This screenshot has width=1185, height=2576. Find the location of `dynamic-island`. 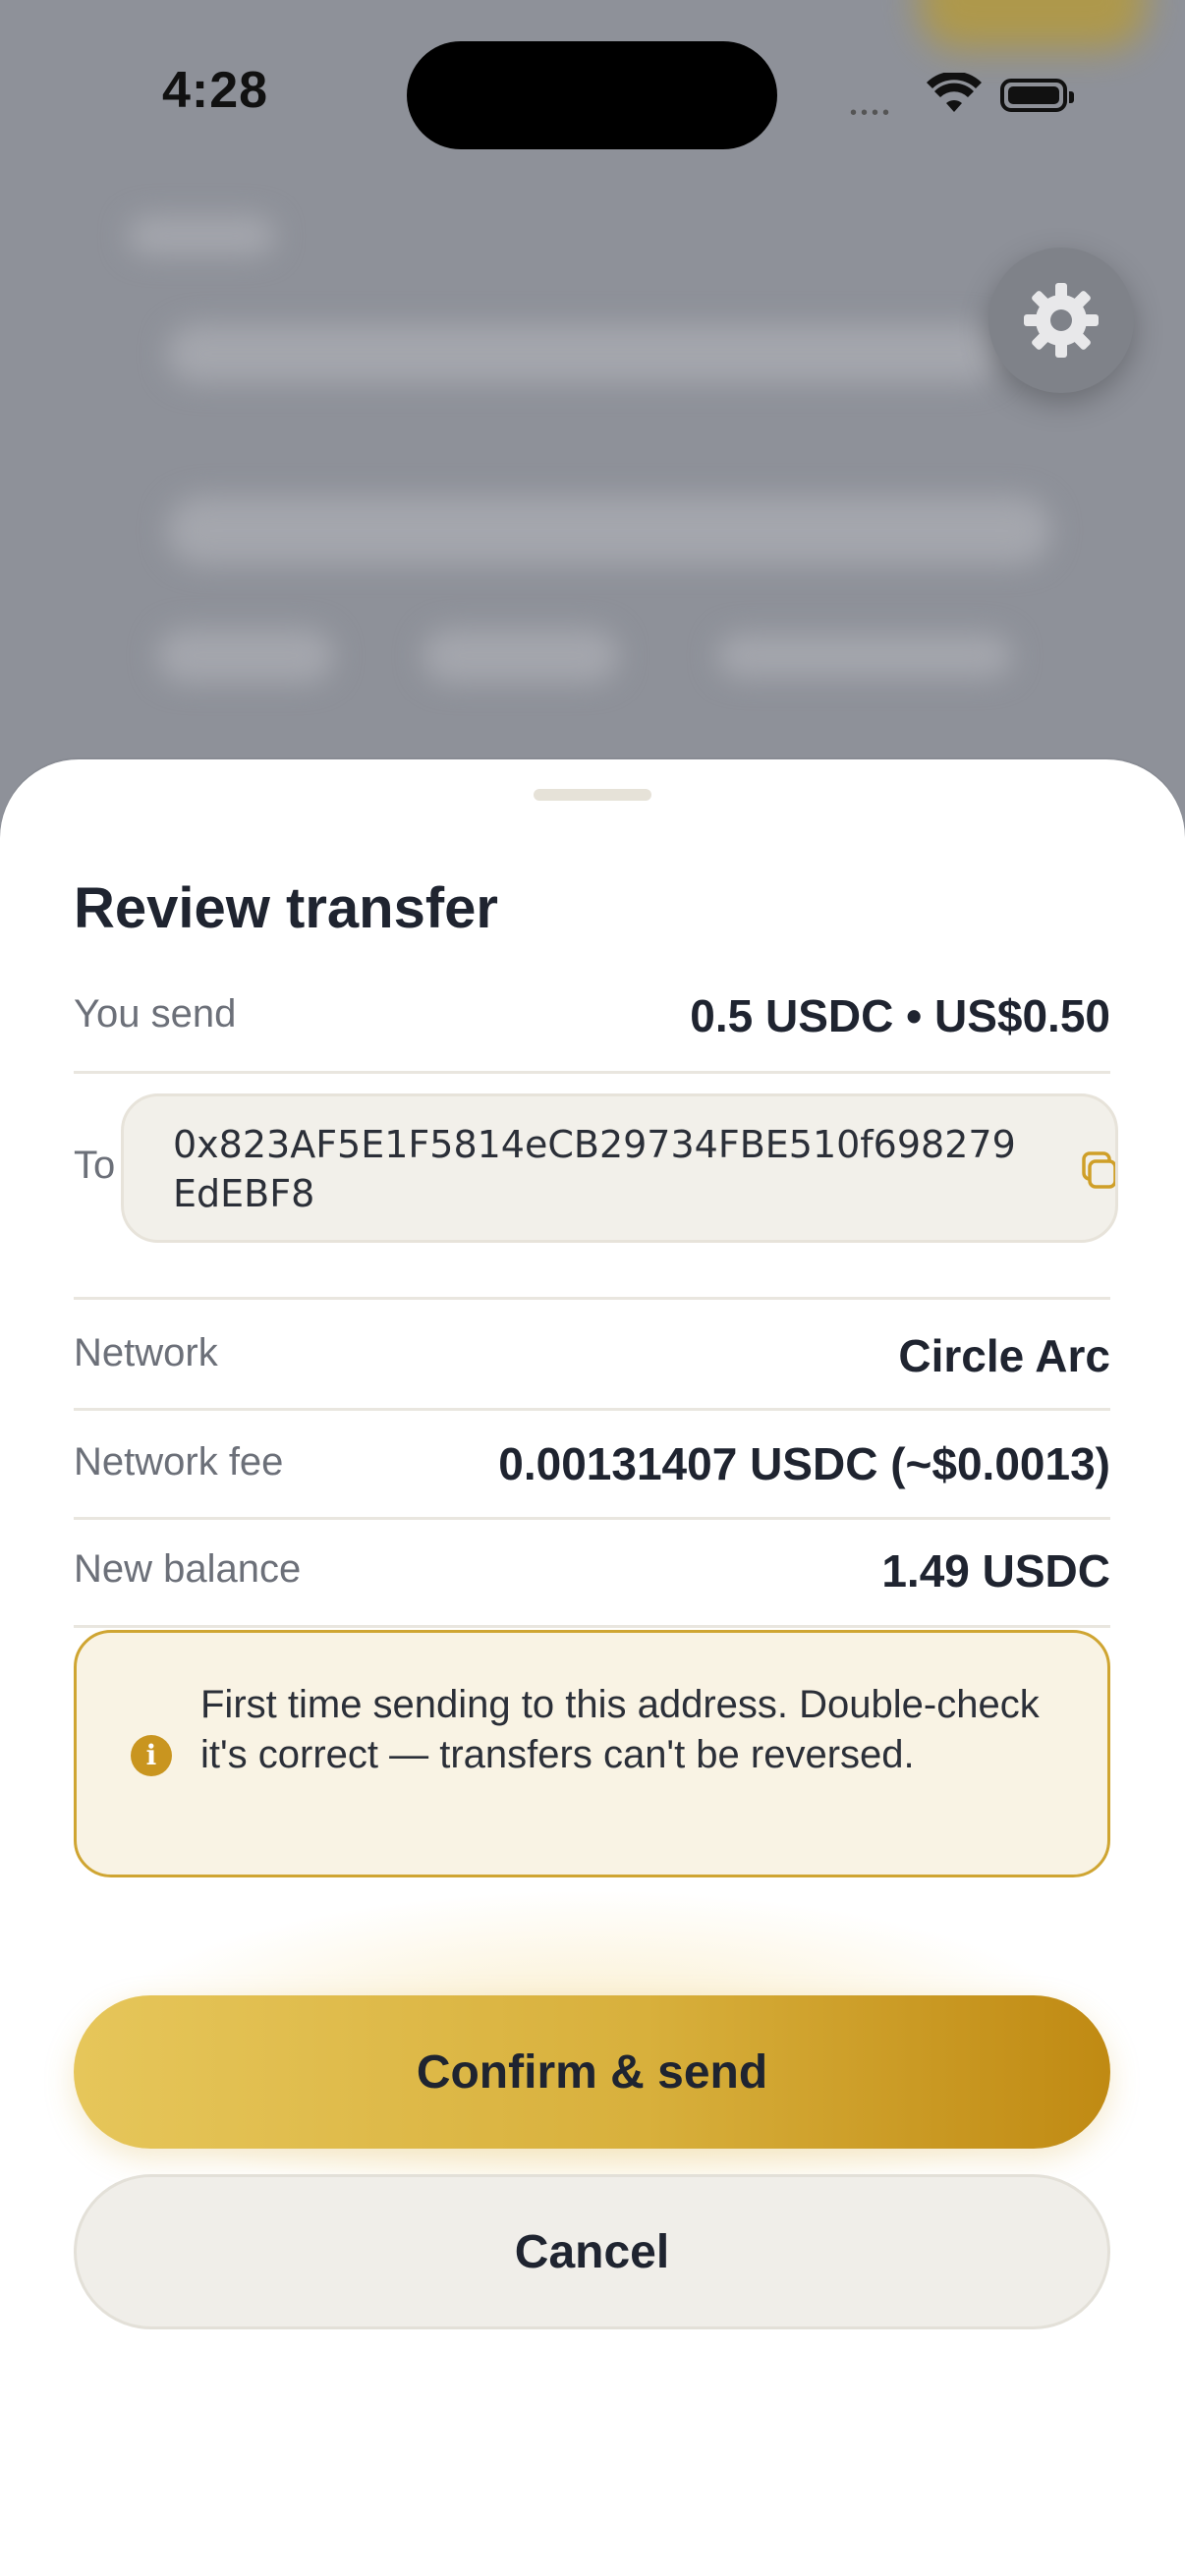

dynamic-island is located at coordinates (592, 95).